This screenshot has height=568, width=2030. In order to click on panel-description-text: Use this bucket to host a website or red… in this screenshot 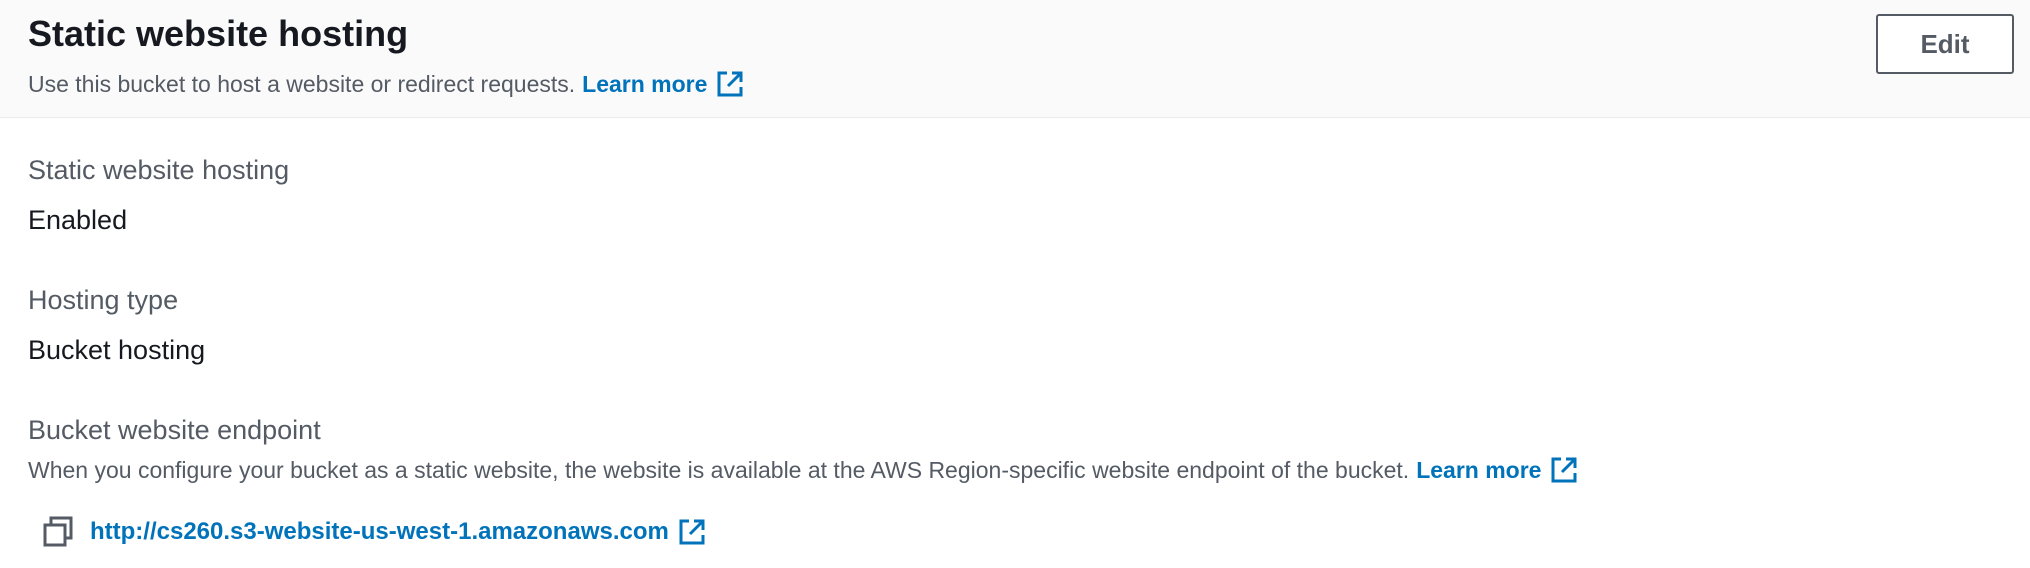, I will do `click(302, 84)`.